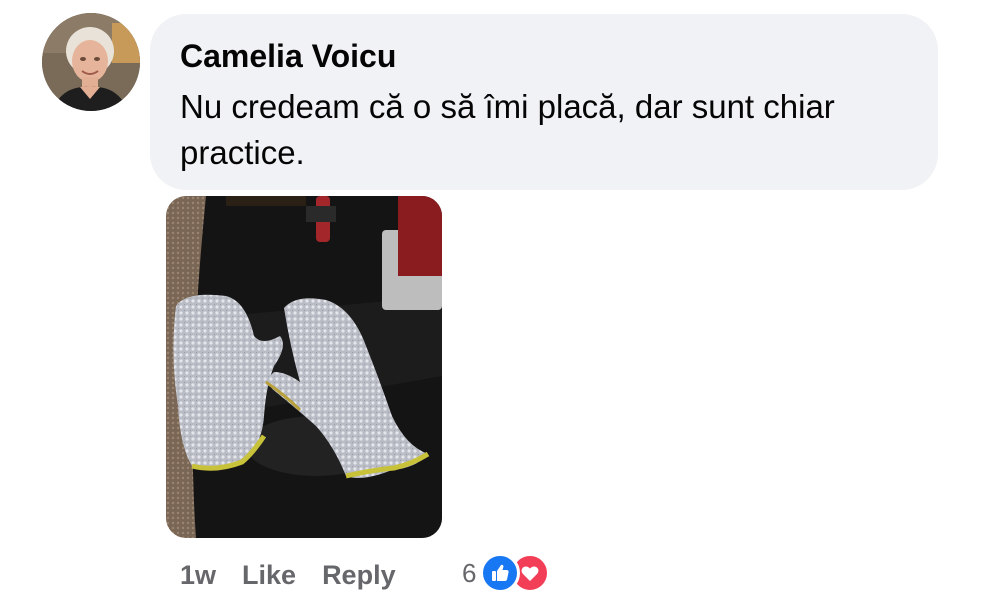 Image resolution: width=986 pixels, height=600 pixels. I want to click on timestamp: 1w, so click(198, 575).